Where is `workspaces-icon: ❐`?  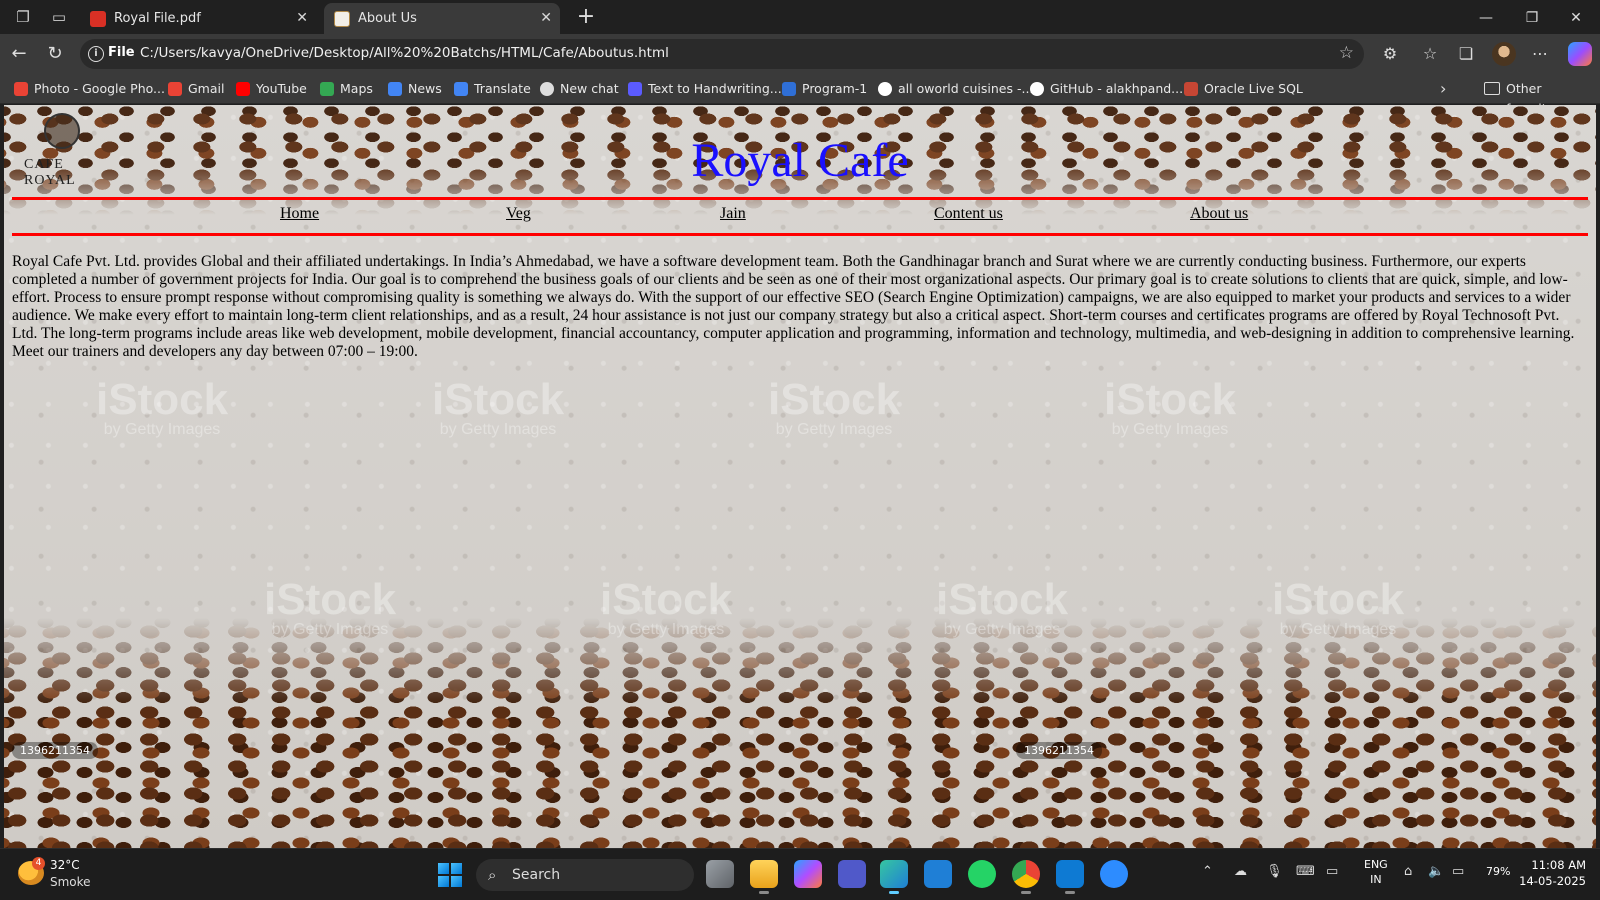
workspaces-icon: ❐ is located at coordinates (23, 17).